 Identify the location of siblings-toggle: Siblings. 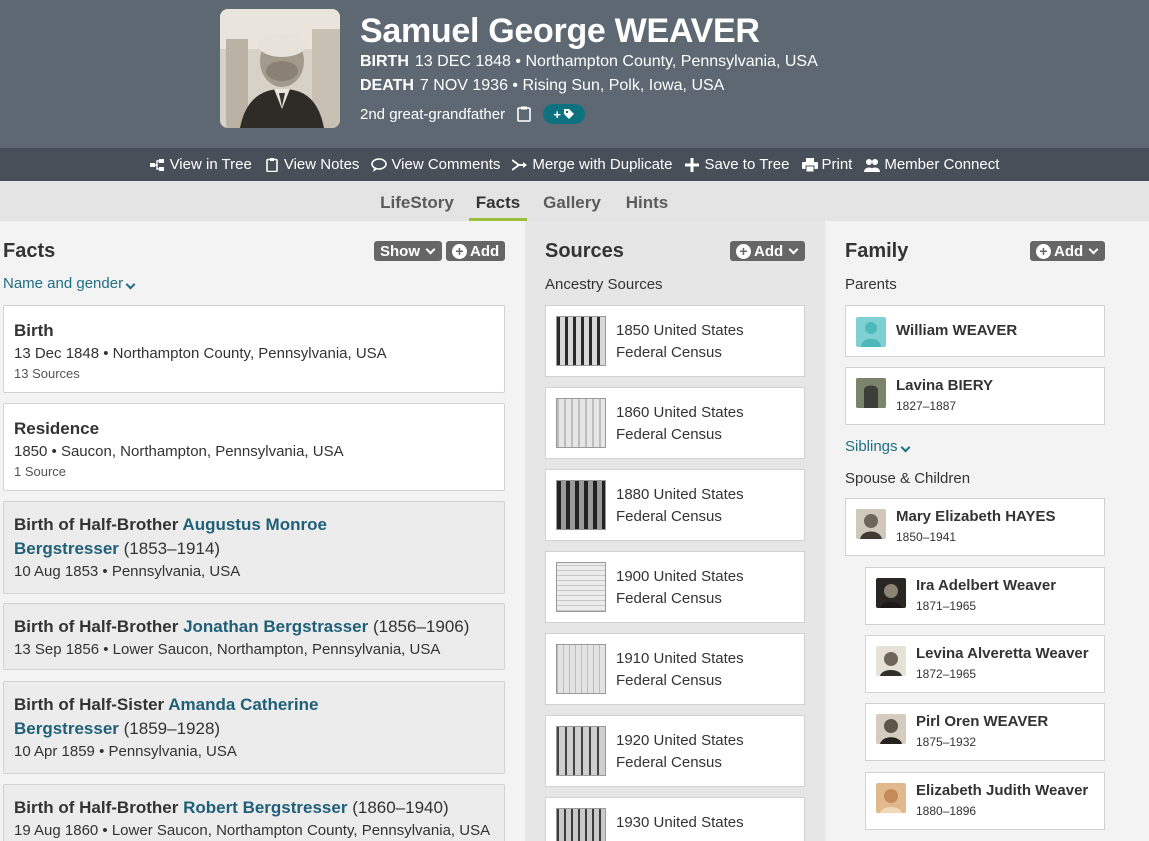
(878, 446).